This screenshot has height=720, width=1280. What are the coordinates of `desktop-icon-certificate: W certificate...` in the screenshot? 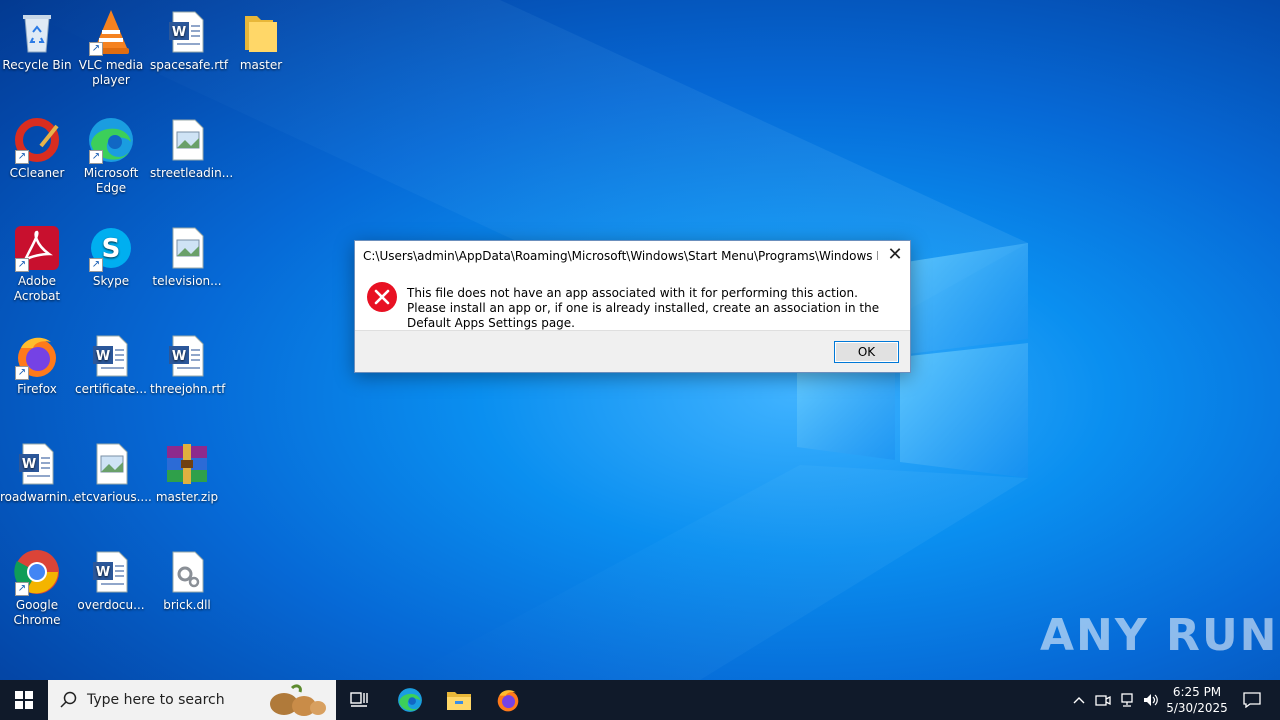 It's located at (111, 364).